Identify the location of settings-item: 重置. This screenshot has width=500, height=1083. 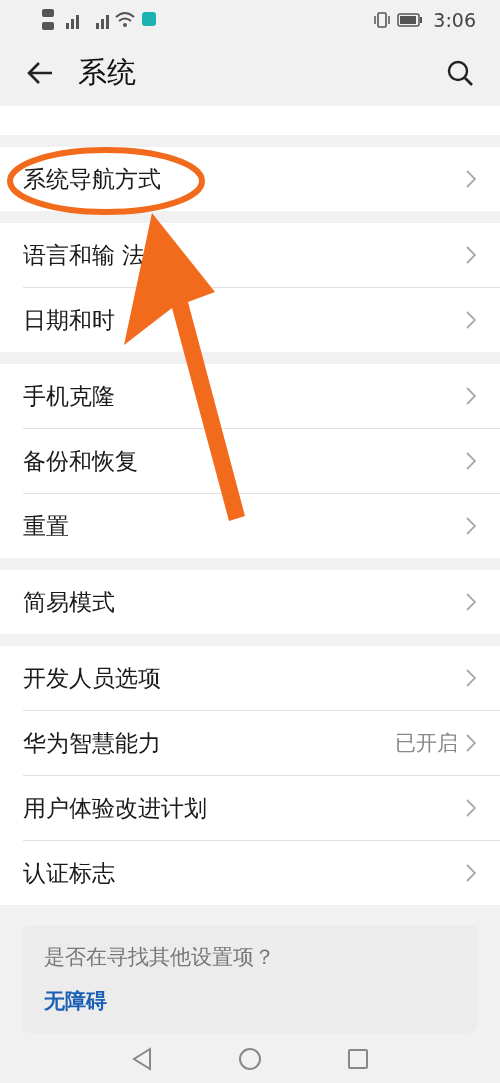
(261, 526).